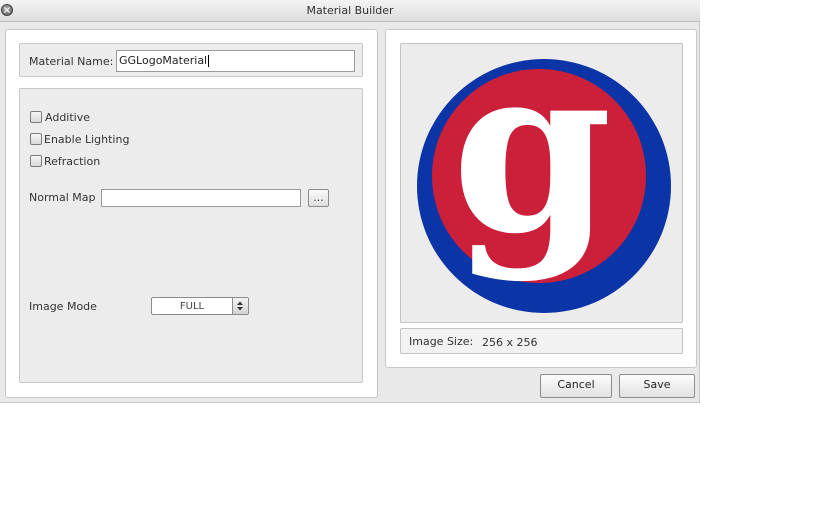 The image size is (840, 525). Describe the element at coordinates (36, 139) in the screenshot. I see `enable-lighting-checkbox` at that location.